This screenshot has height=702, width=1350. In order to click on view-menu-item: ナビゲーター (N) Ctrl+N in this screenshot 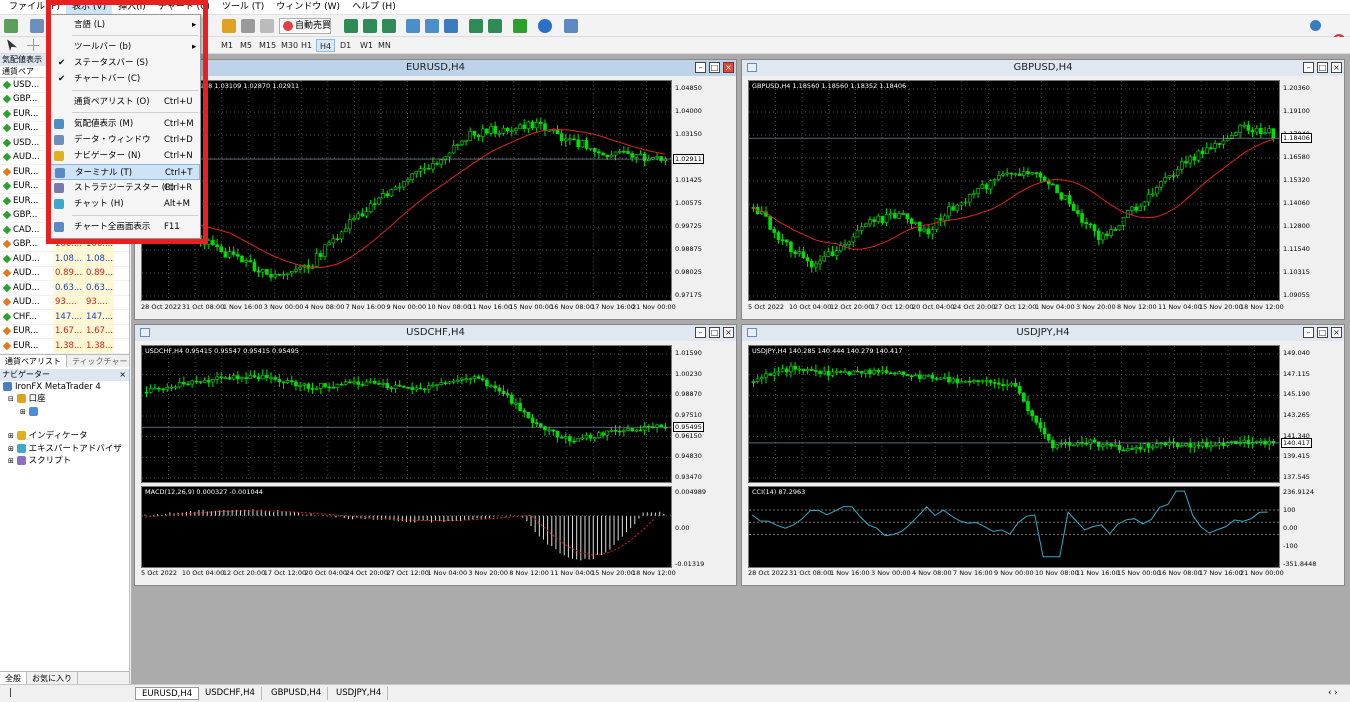, I will do `click(125, 156)`.